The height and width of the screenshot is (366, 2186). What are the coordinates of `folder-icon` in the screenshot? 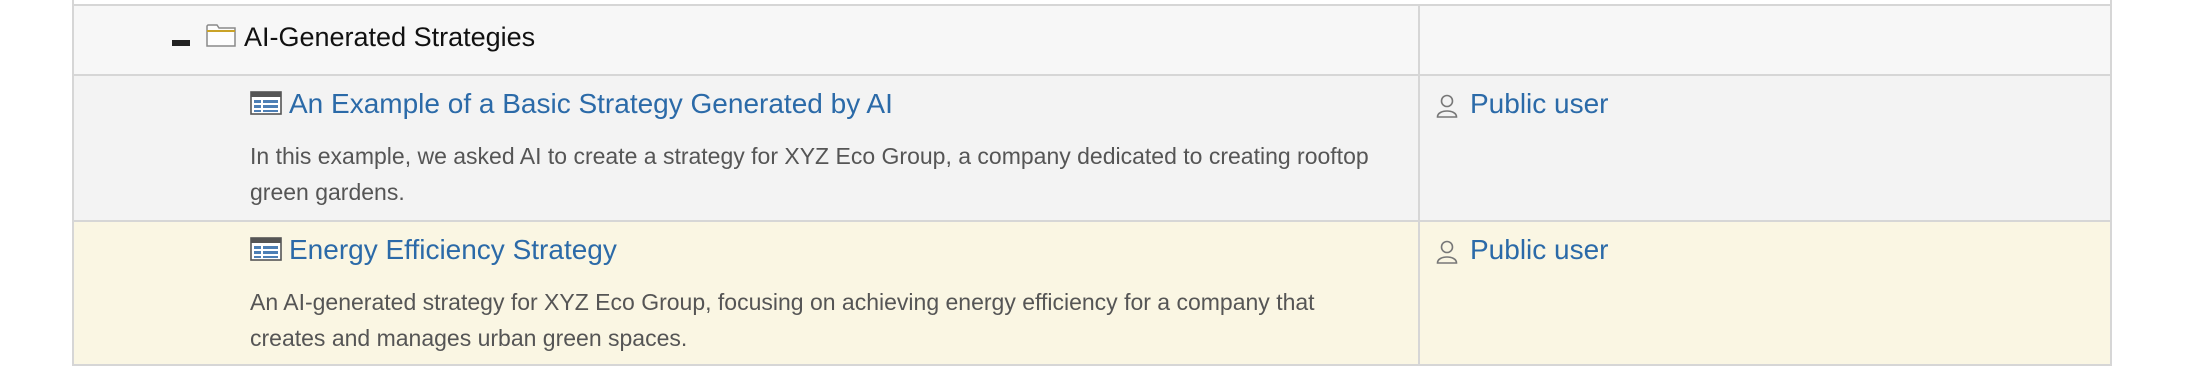 It's located at (221, 35).